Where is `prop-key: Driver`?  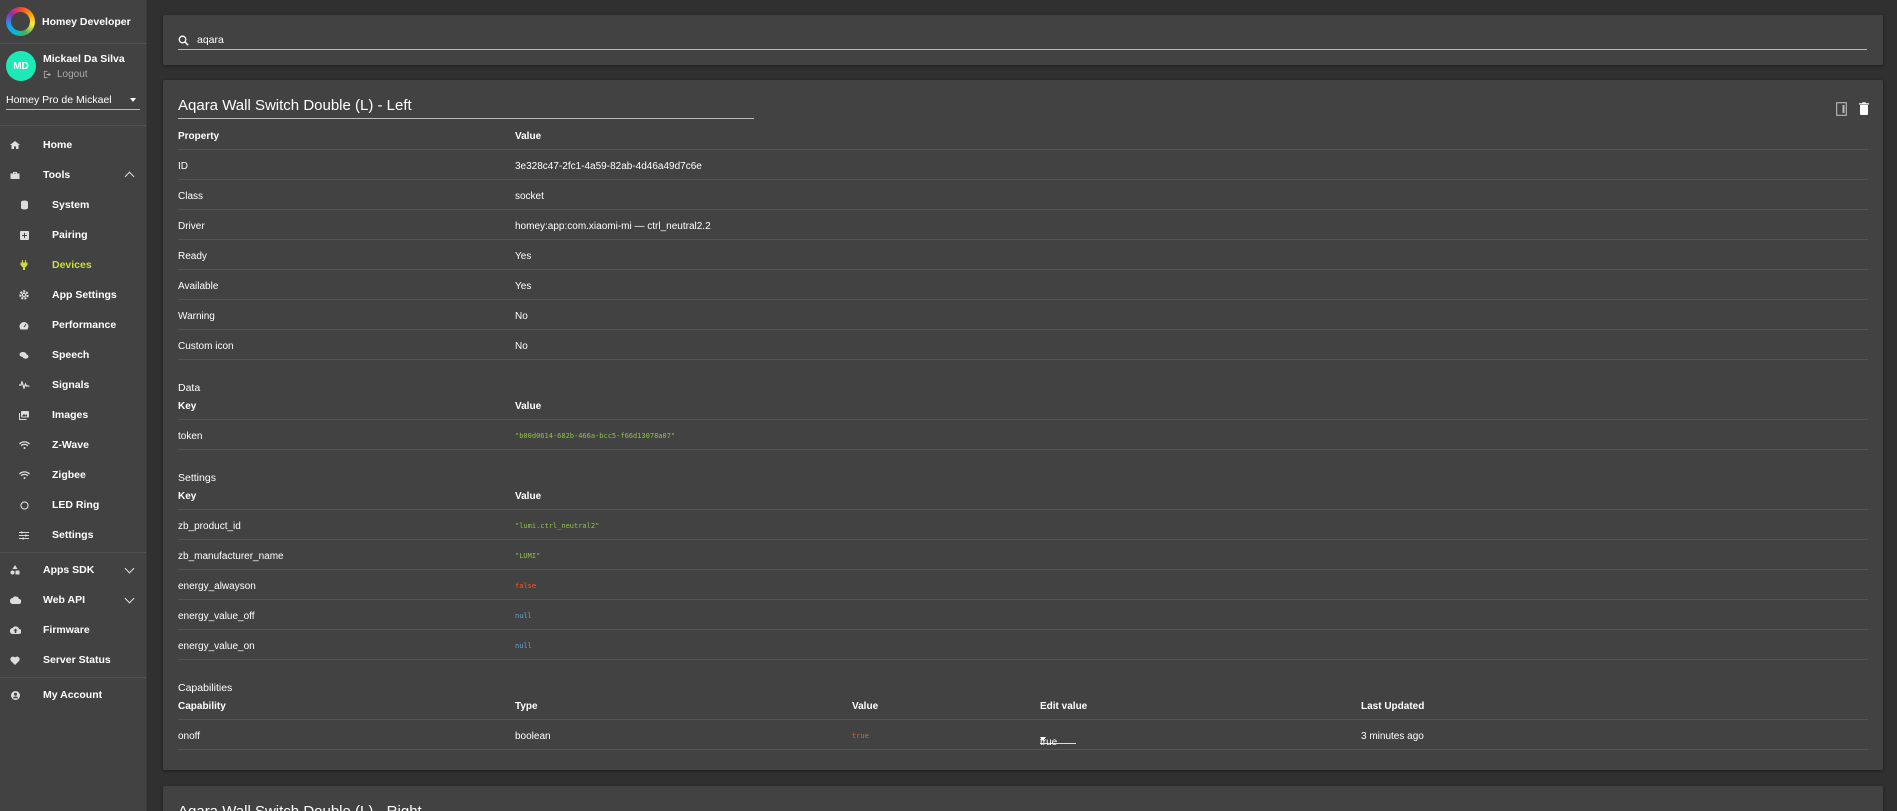
prop-key: Driver is located at coordinates (191, 226).